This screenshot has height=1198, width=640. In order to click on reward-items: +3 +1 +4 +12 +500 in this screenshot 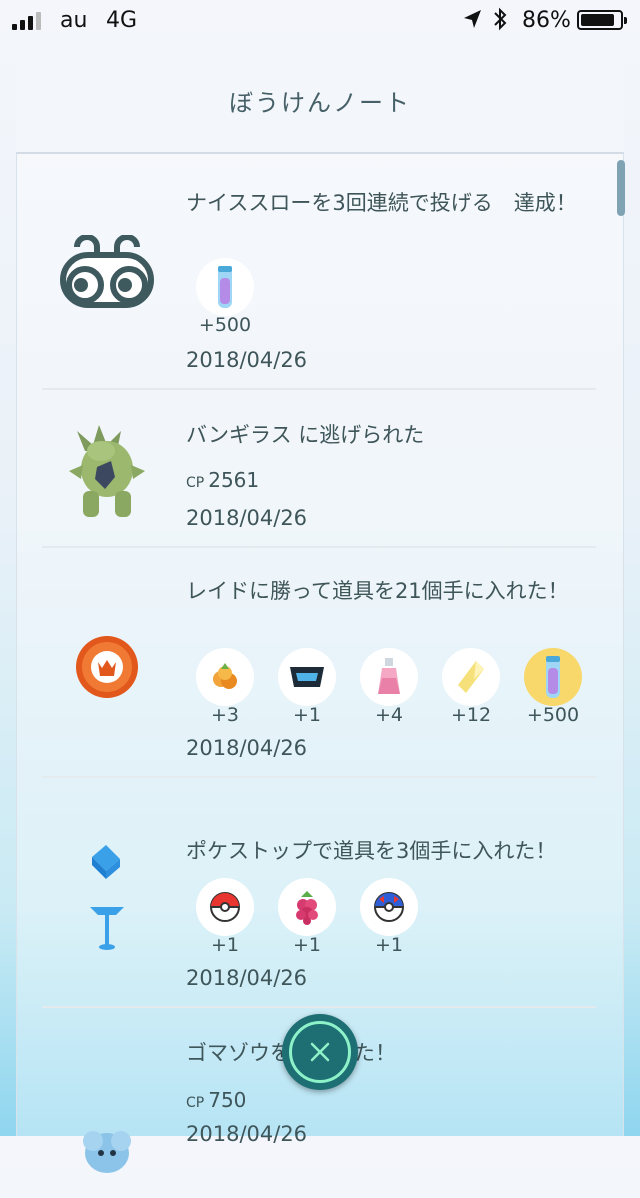, I will do `click(389, 687)`.